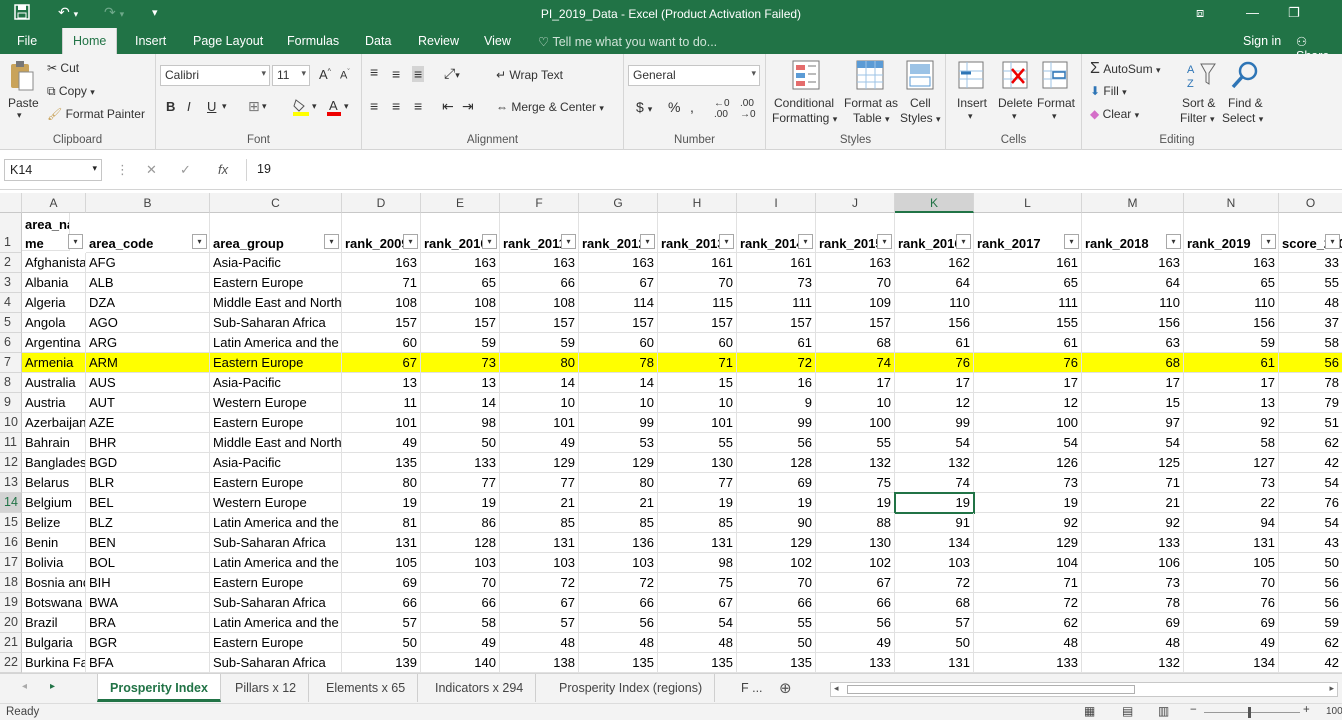 The image size is (1342, 720). What do you see at coordinates (148, 403) in the screenshot?
I see `cell-b9: AUT` at bounding box center [148, 403].